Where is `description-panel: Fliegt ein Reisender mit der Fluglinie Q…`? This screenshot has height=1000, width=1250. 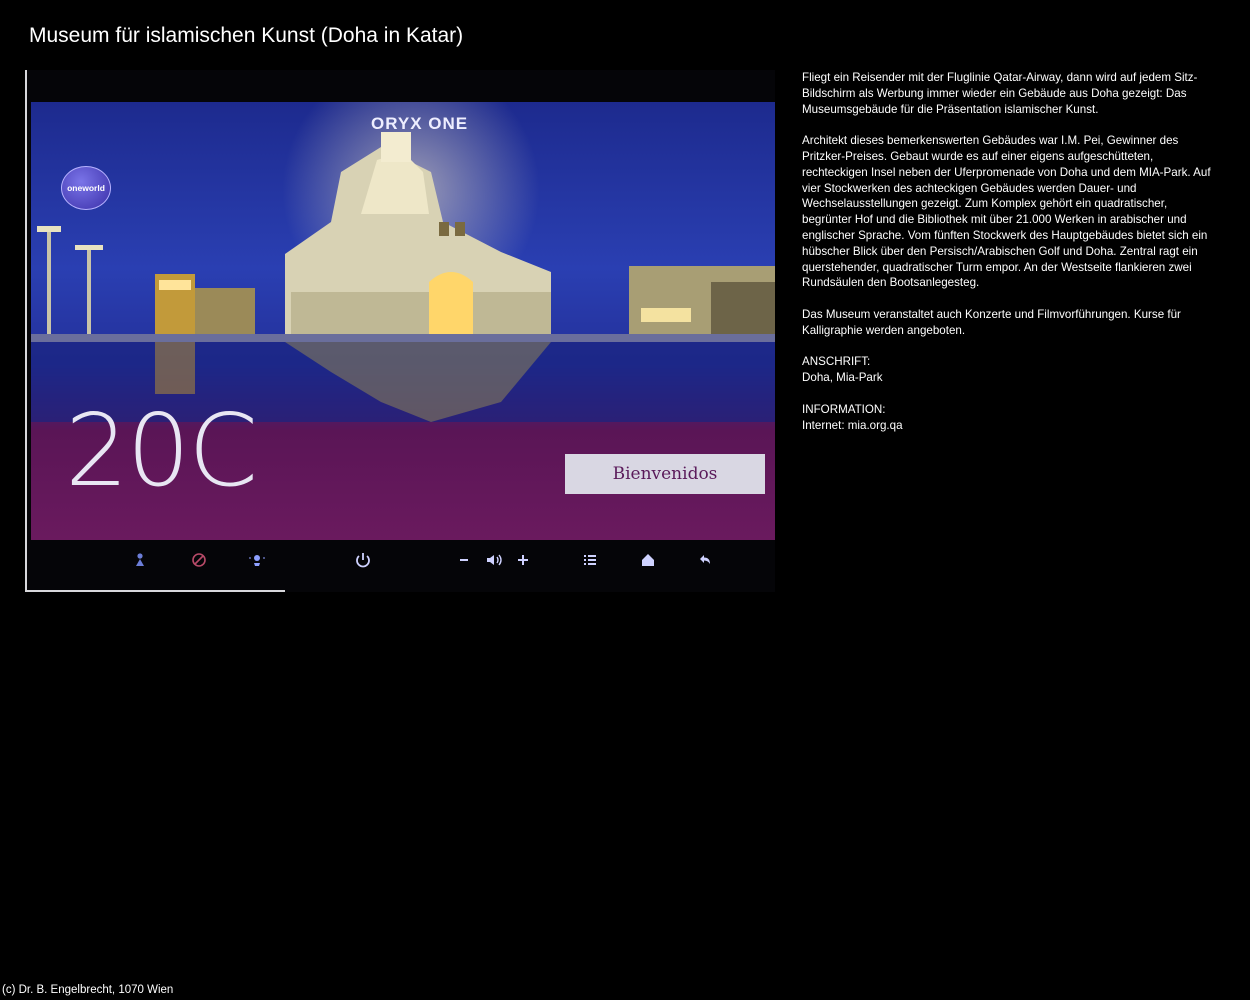
description-panel: Fliegt ein Reisender mit der Fluglinie Q… is located at coordinates (1008, 259).